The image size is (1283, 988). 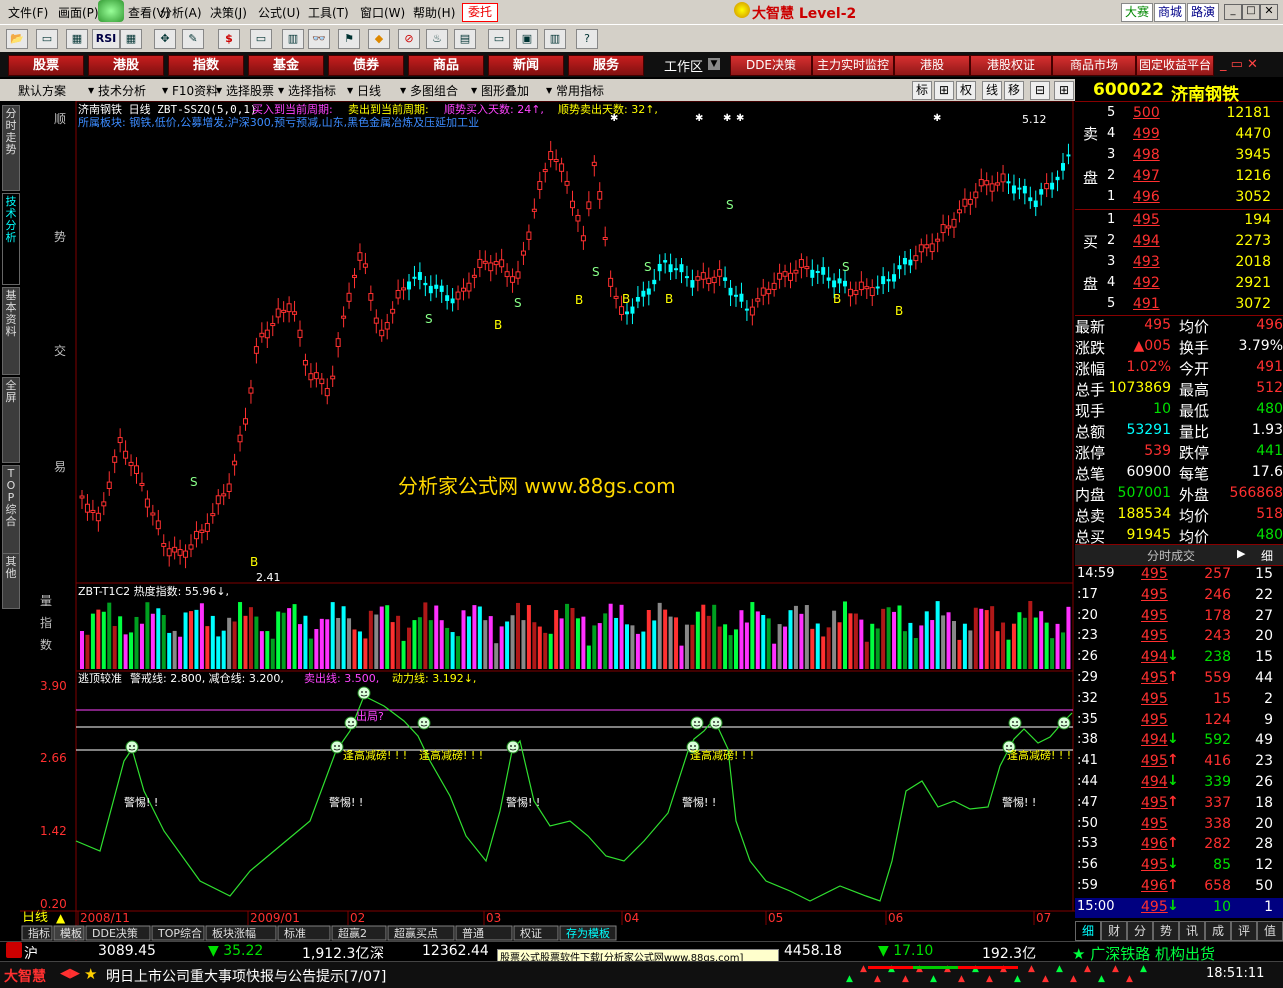 What do you see at coordinates (11, 510) in the screenshot?
I see `left-tab-4: TOP综合` at bounding box center [11, 510].